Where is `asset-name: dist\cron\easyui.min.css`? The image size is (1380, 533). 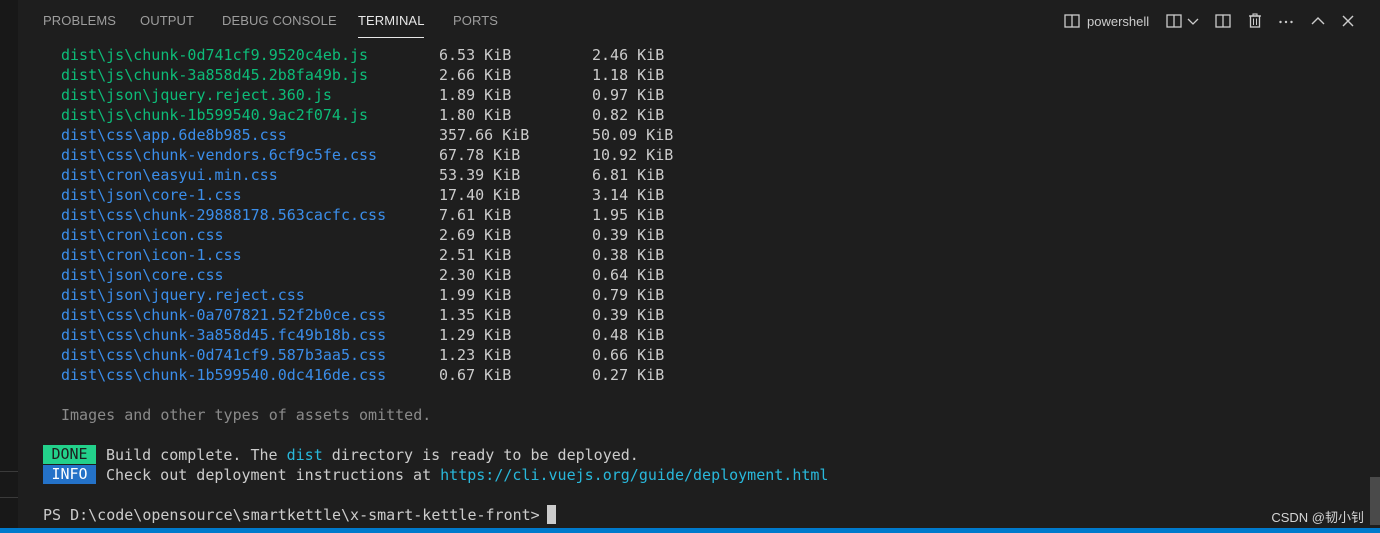 asset-name: dist\cron\easyui.min.css is located at coordinates (169, 175).